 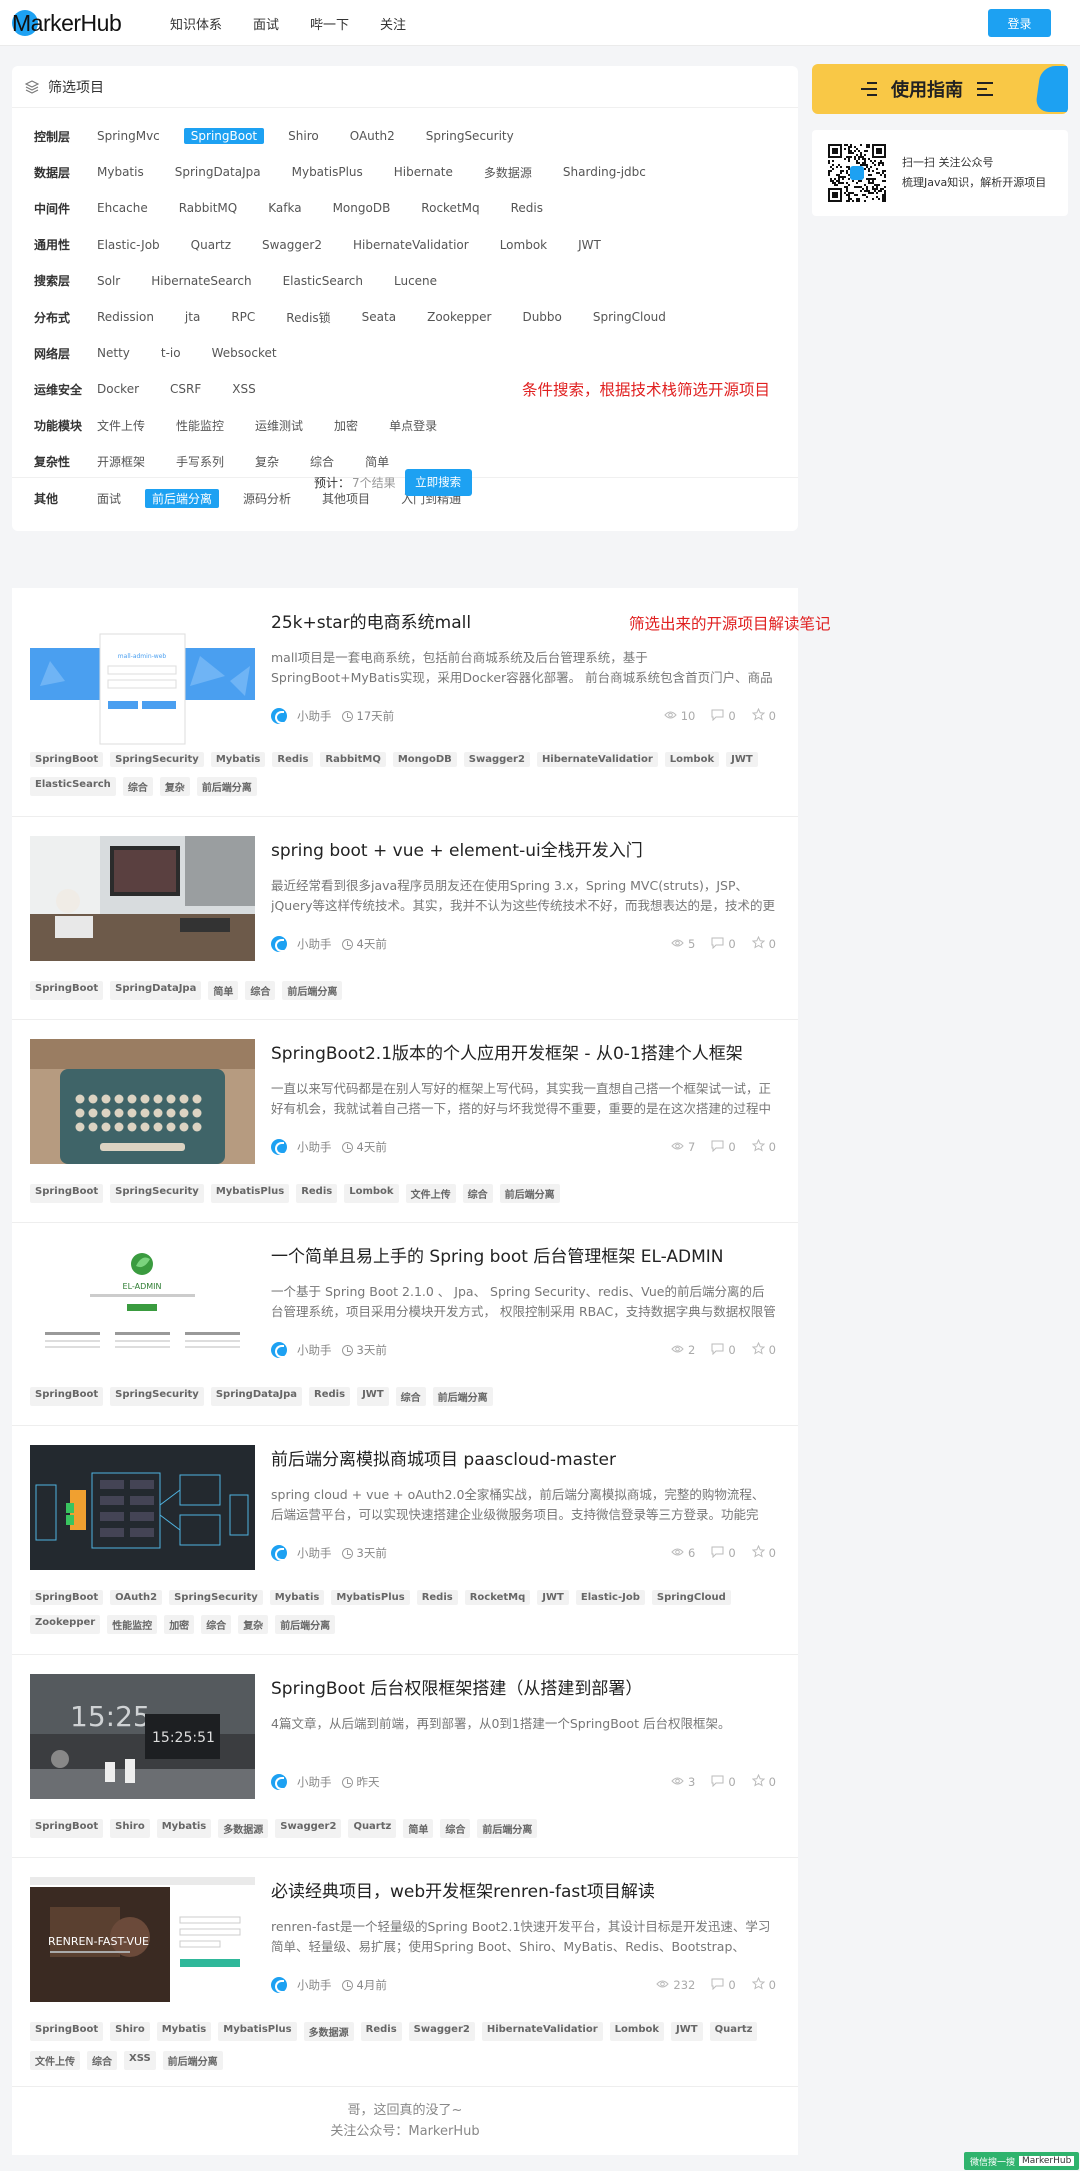 What do you see at coordinates (125, 317) in the screenshot?
I see `filter-option: Redission` at bounding box center [125, 317].